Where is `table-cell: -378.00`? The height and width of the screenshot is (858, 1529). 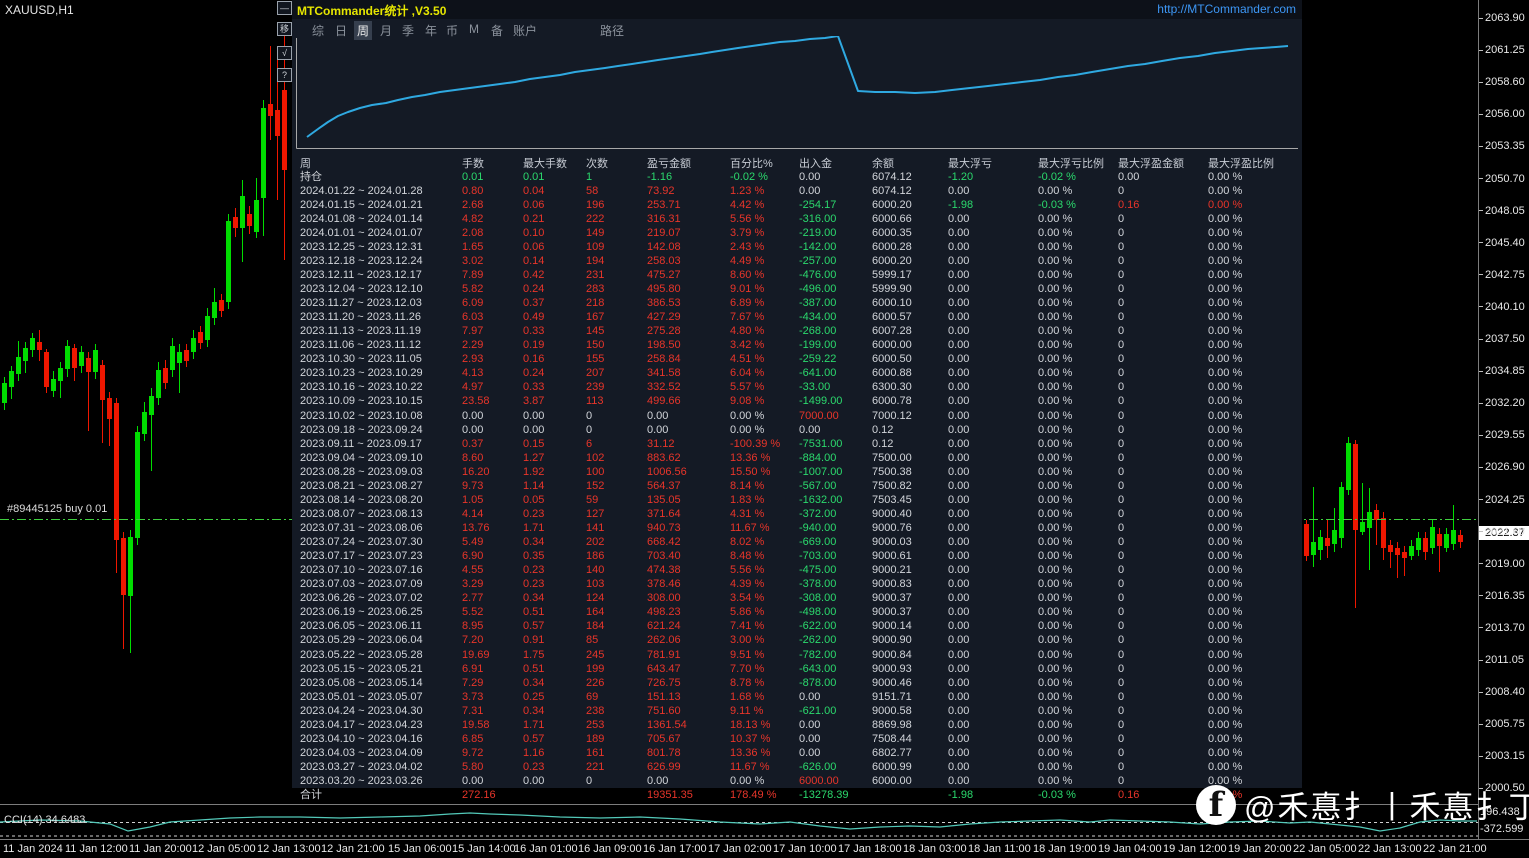 table-cell: -378.00 is located at coordinates (818, 584).